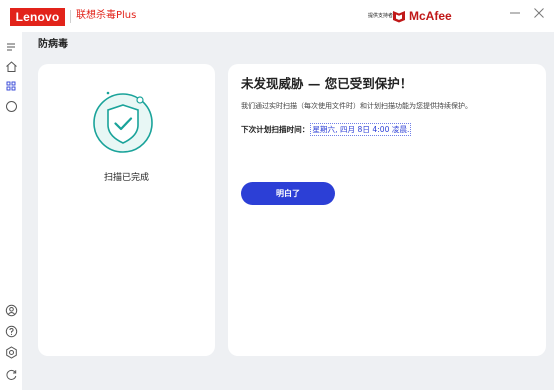 This screenshot has width=554, height=390. I want to click on refresh-icon, so click(10, 374).